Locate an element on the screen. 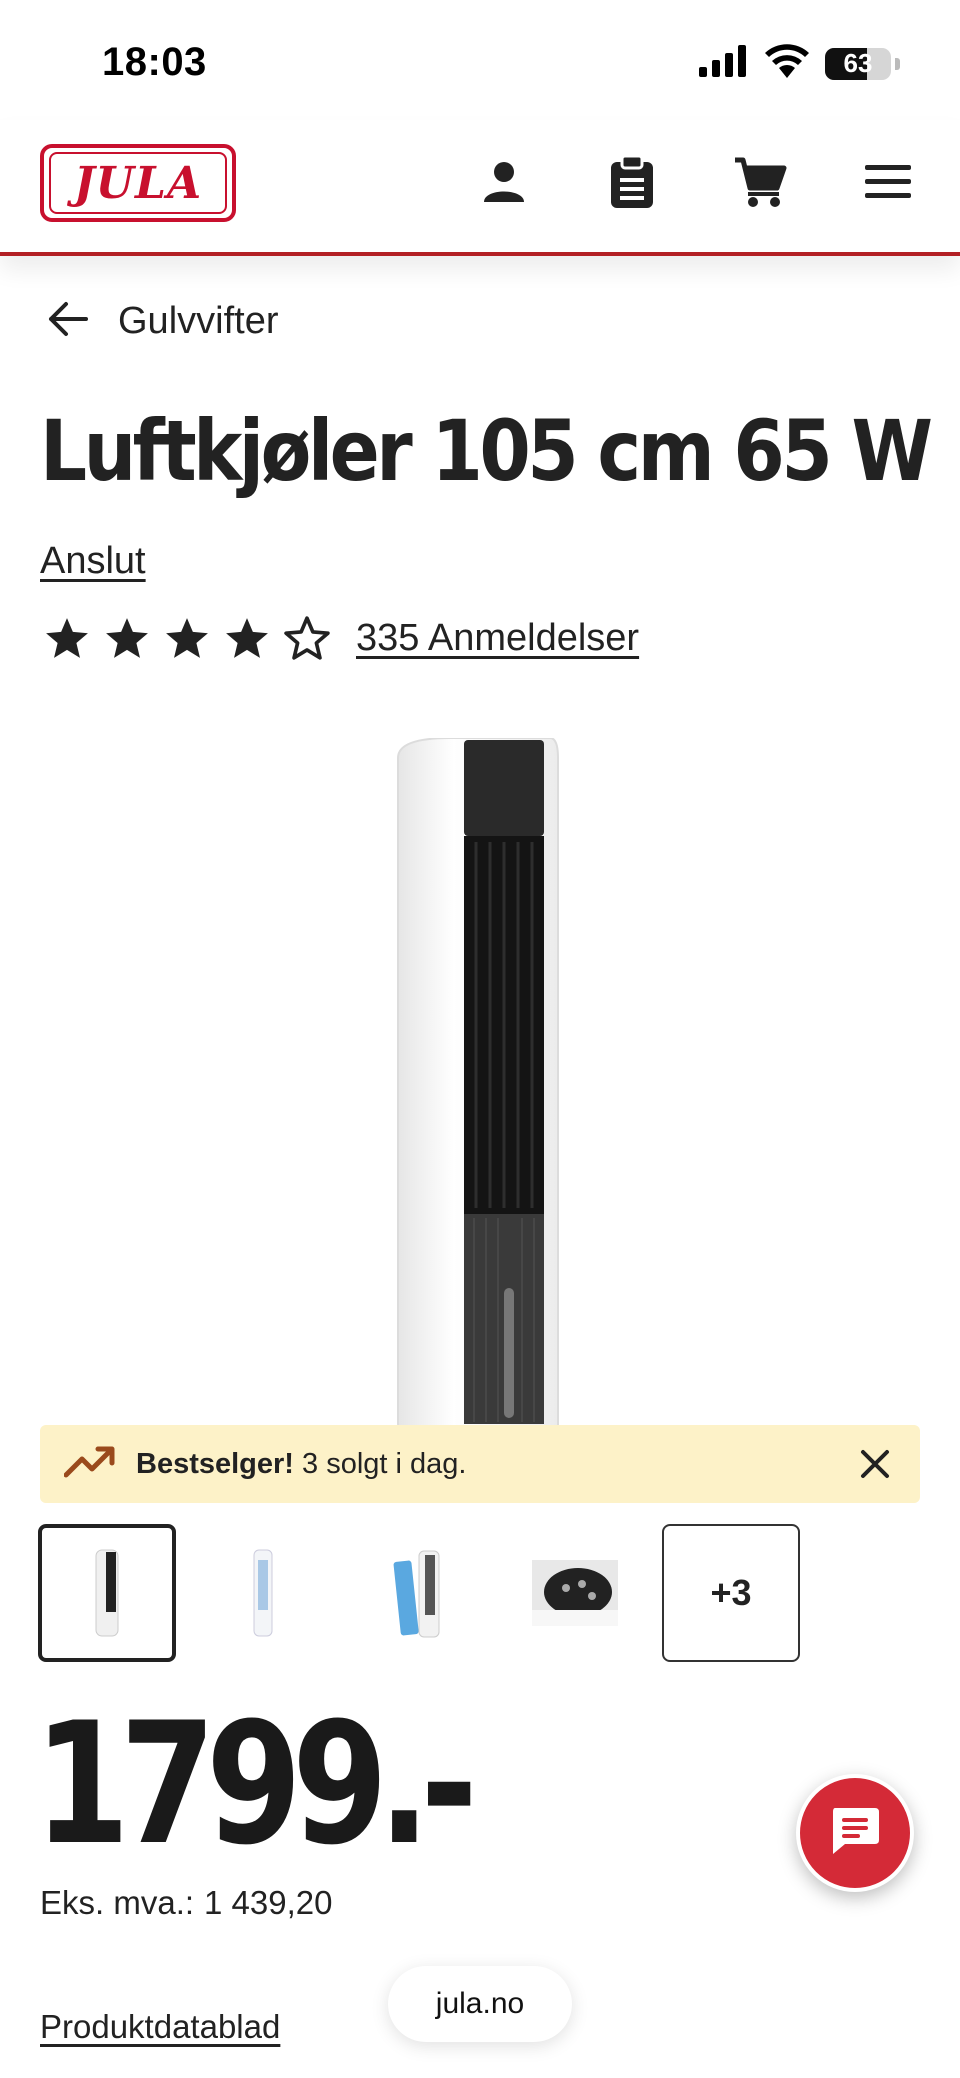 The image size is (960, 2078). price: 1799.- is located at coordinates (256, 1784).